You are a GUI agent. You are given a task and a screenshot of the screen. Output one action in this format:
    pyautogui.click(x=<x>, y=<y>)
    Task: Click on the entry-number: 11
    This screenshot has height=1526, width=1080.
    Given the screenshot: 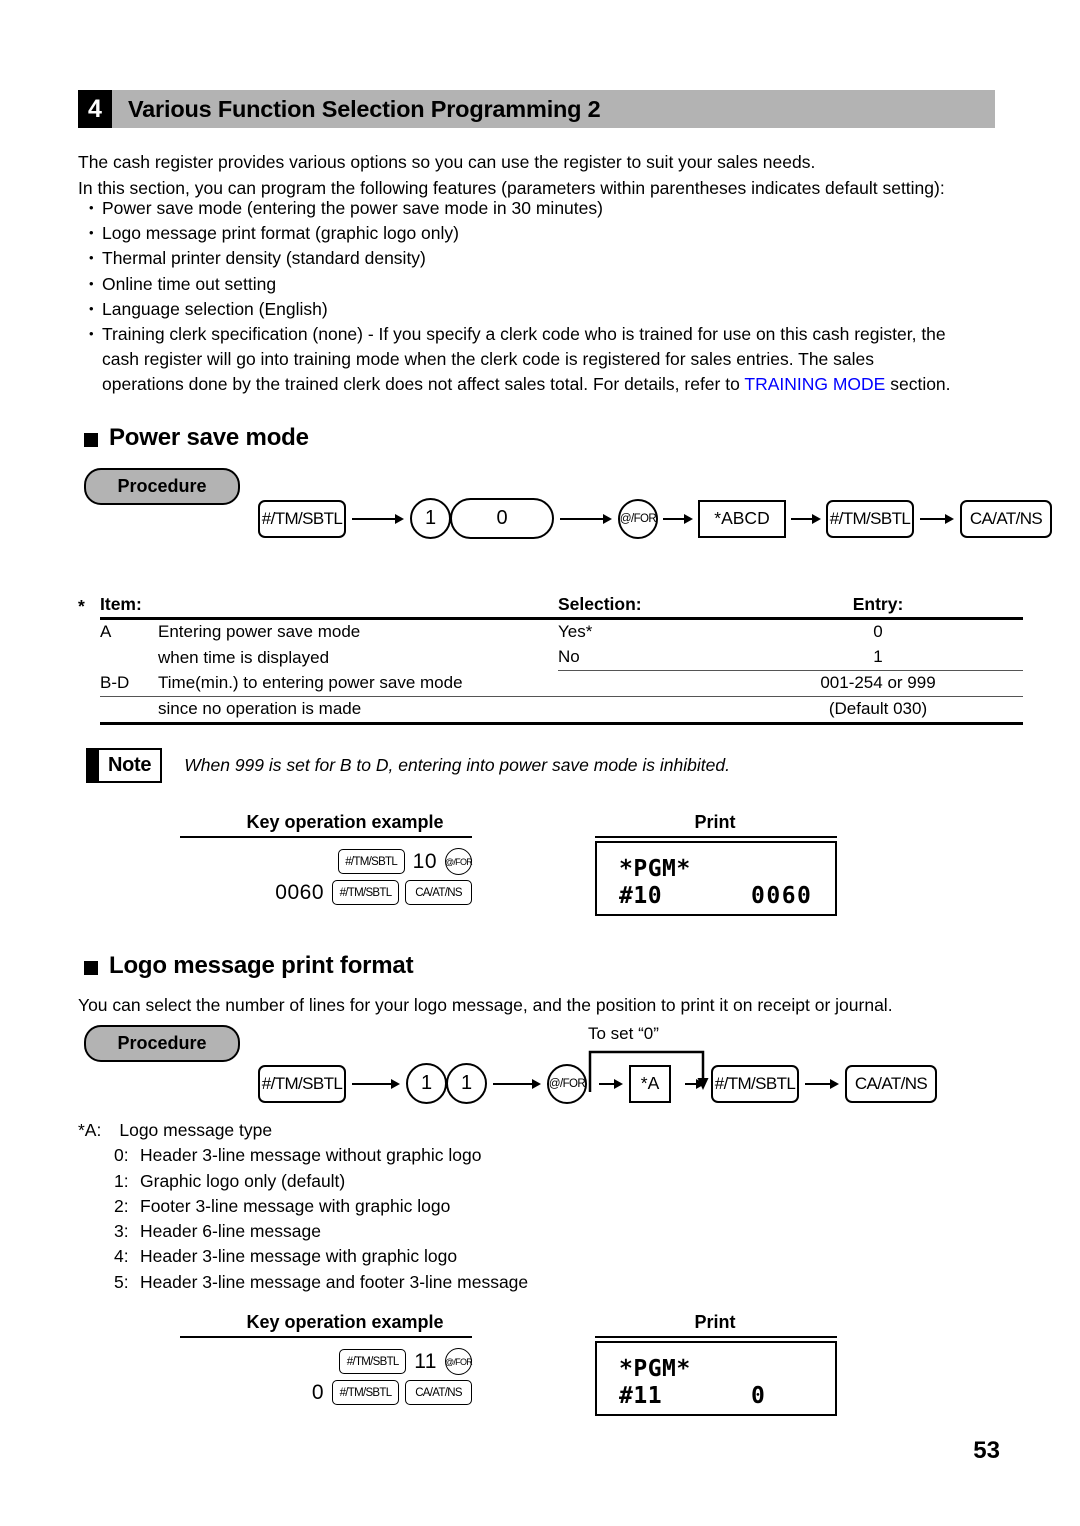 What is the action you would take?
    pyautogui.click(x=425, y=1361)
    